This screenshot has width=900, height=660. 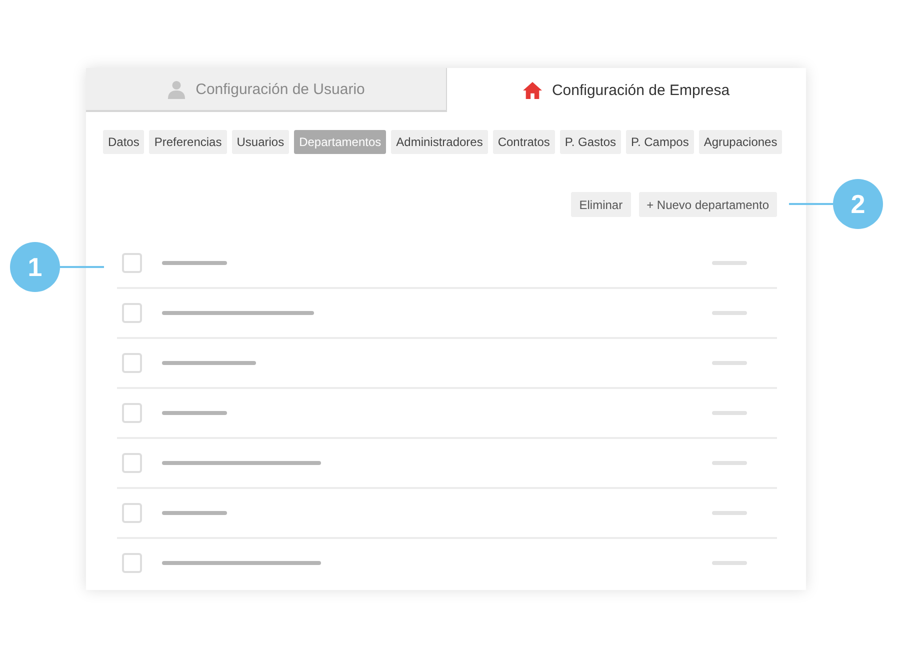 What do you see at coordinates (35, 267) in the screenshot?
I see `callout-number: 1` at bounding box center [35, 267].